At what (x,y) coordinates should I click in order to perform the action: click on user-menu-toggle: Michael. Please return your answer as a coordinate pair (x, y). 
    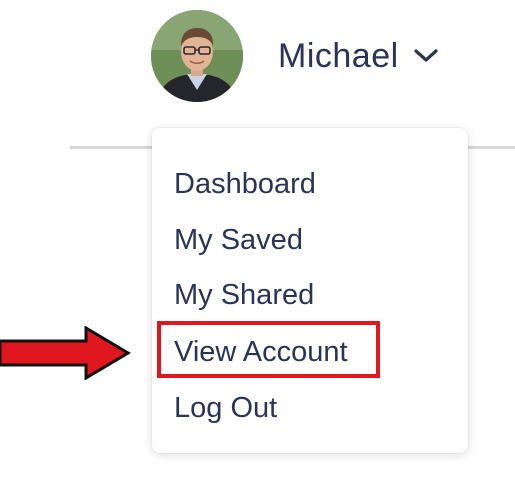
    Looking at the image, I should click on (358, 56).